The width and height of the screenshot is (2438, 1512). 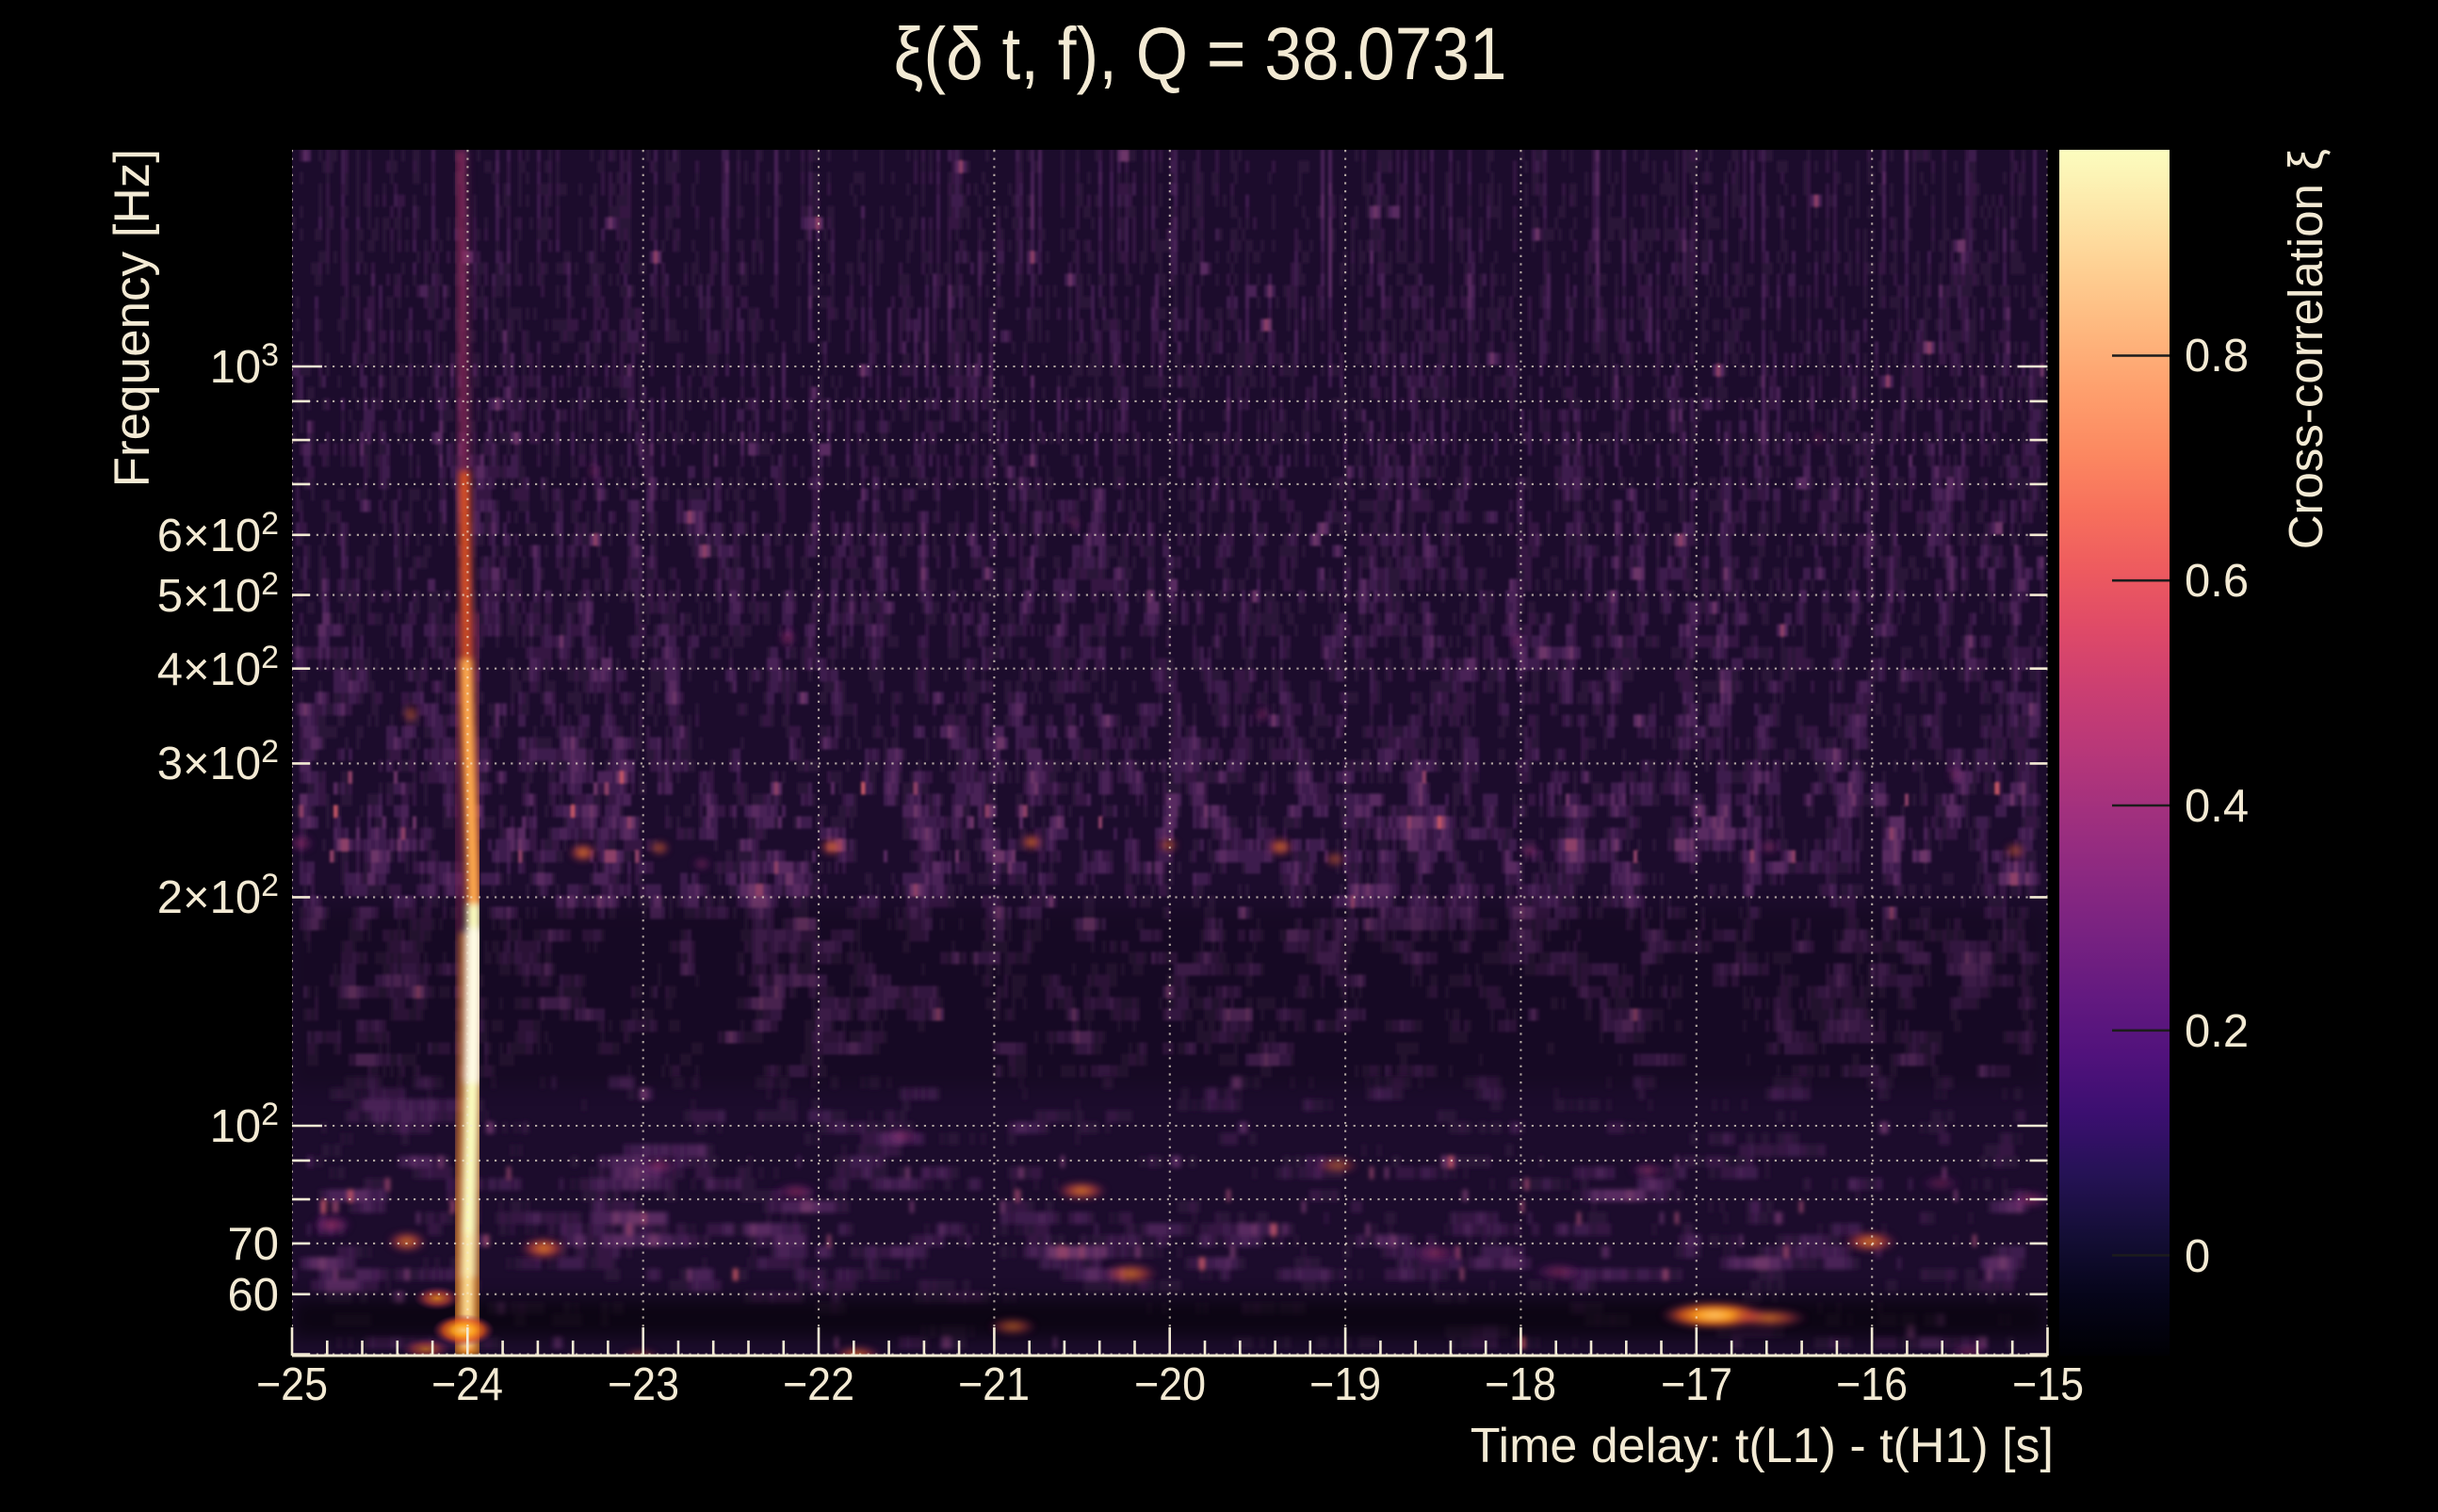 I want to click on svg-text: 0.4, so click(x=2217, y=806).